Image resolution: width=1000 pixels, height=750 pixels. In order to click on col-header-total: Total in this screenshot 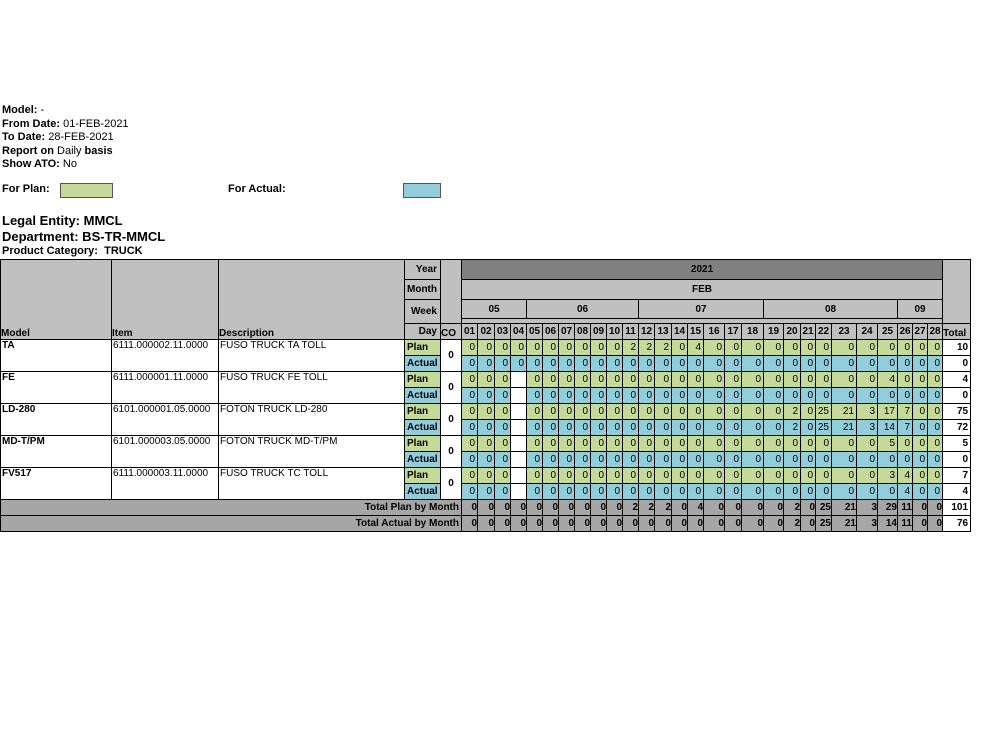, I will do `click(957, 331)`.